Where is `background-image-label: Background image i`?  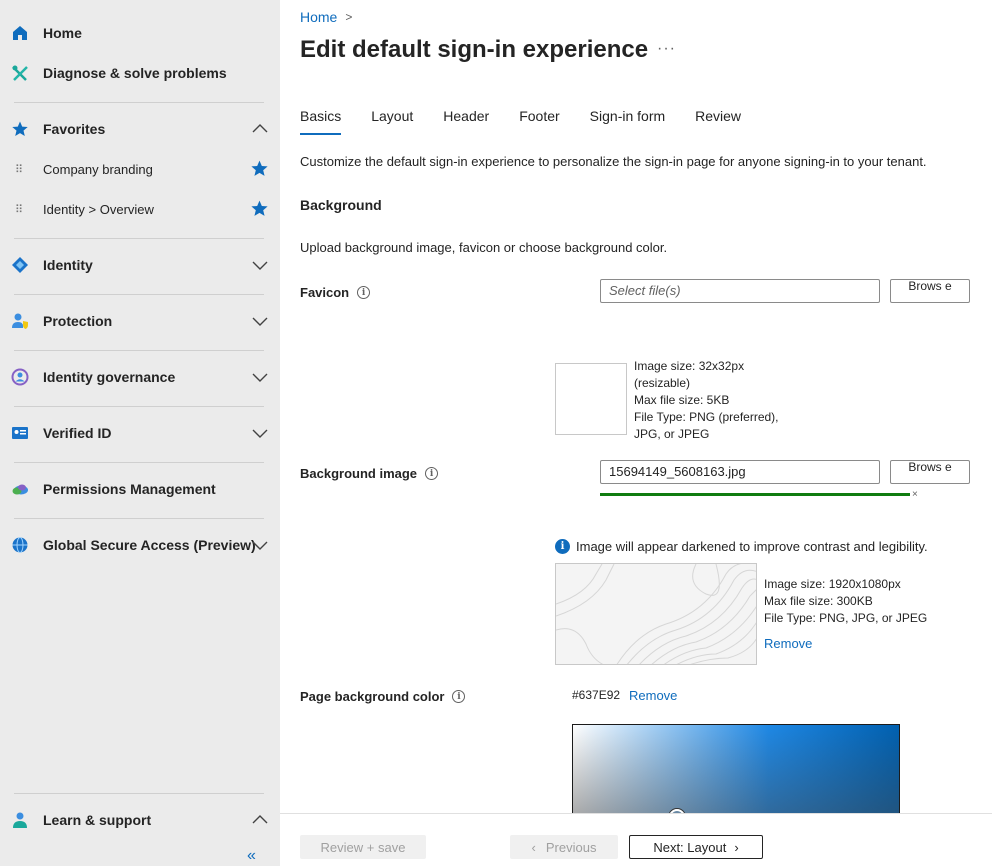
background-image-label: Background image i is located at coordinates (369, 473).